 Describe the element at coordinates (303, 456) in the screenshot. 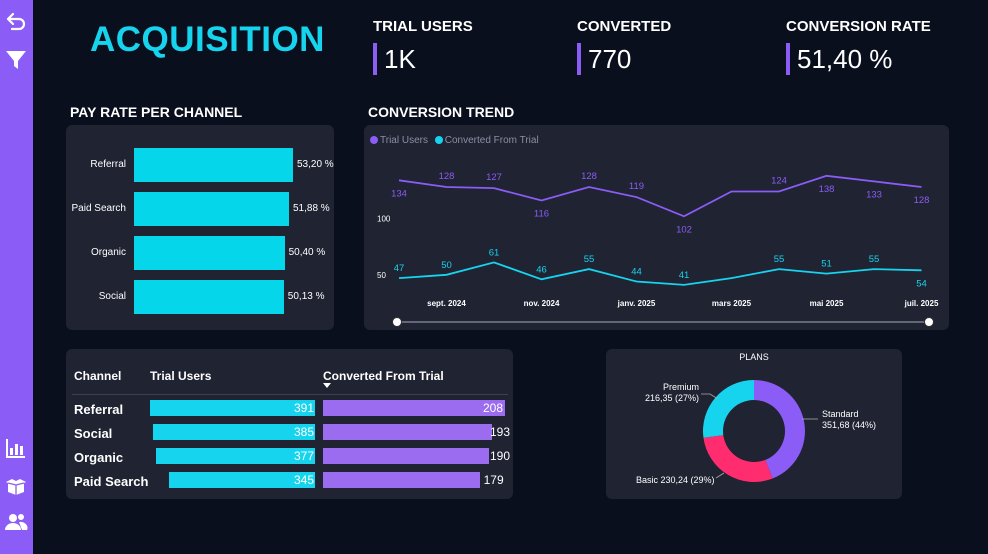

I see `trial-users-value: 377` at that location.